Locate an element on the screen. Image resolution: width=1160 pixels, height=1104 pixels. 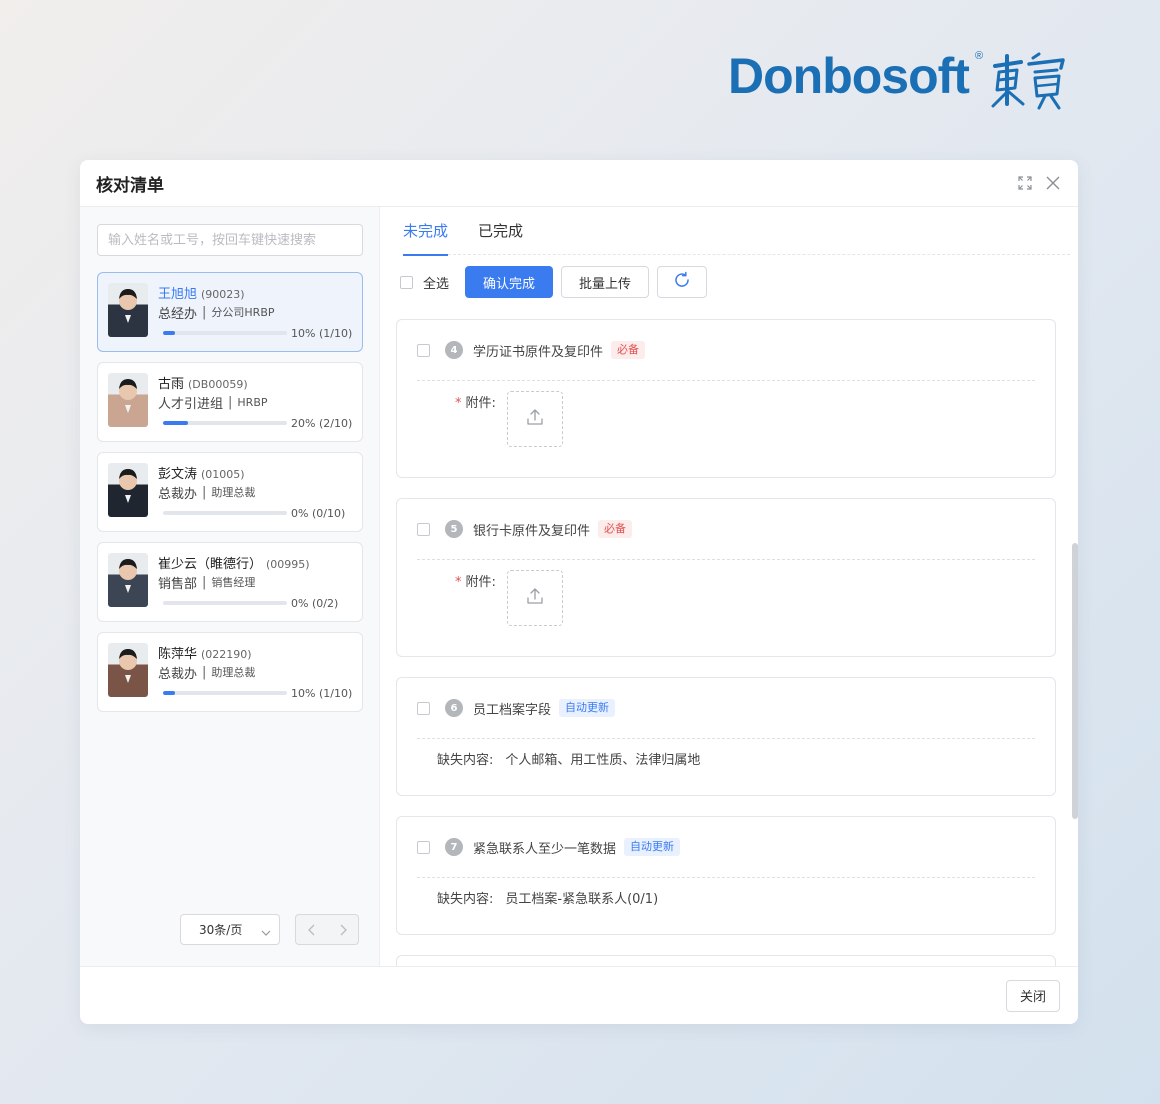
dialog-header: 核对清单 is located at coordinates (579, 183).